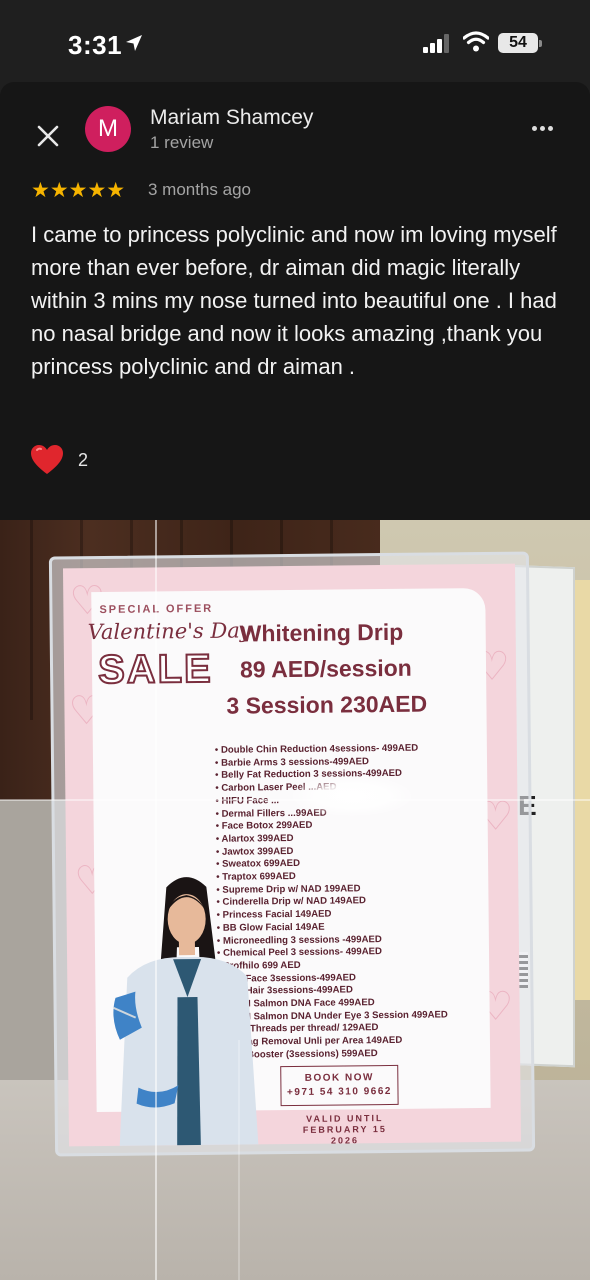 This screenshot has width=590, height=1280. What do you see at coordinates (186, 1012) in the screenshot?
I see `doctor-photo` at bounding box center [186, 1012].